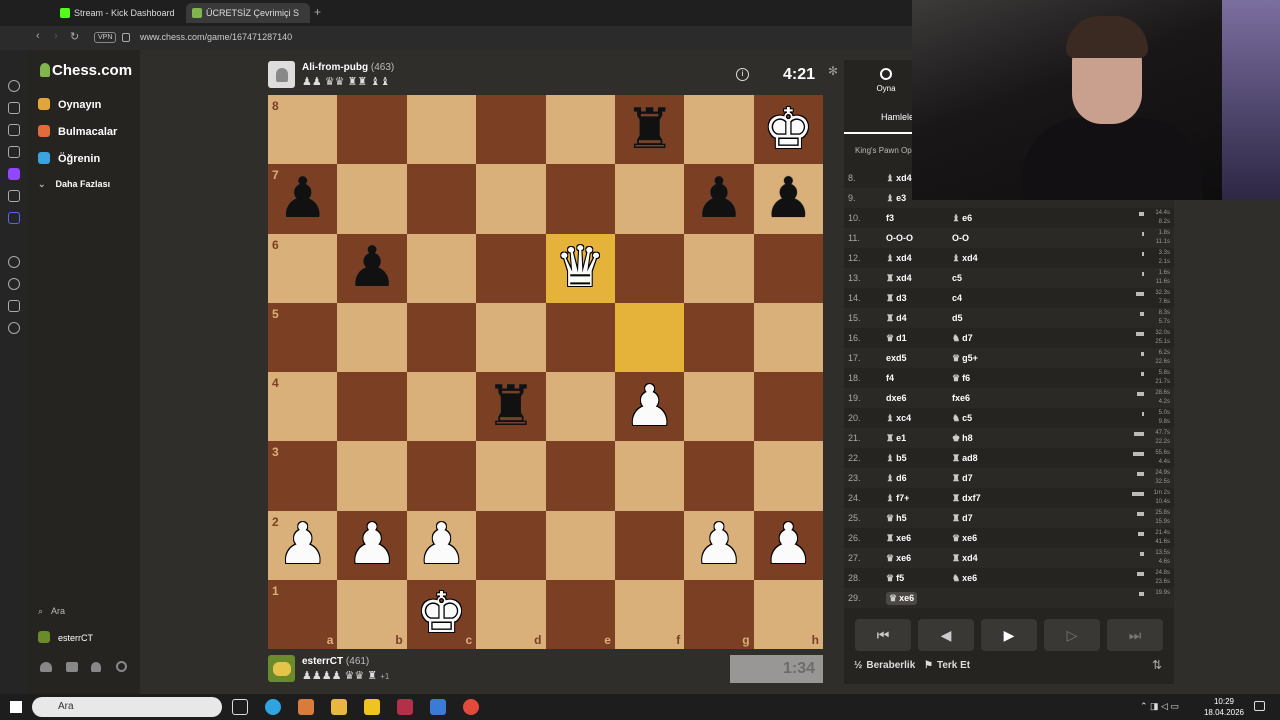 The image size is (1280, 720). What do you see at coordinates (649, 337) in the screenshot?
I see `square-f5` at bounding box center [649, 337].